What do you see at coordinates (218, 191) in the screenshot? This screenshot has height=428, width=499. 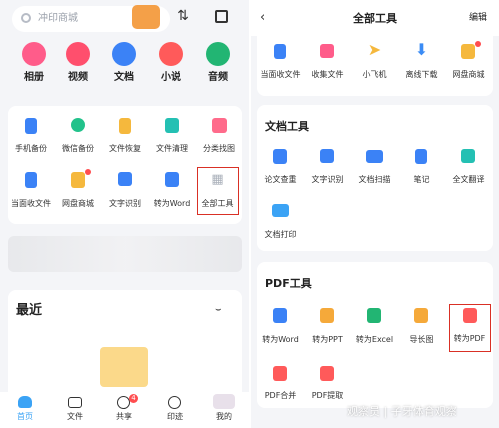 I see `tool-all-tools: ▦ 全部工具` at bounding box center [218, 191].